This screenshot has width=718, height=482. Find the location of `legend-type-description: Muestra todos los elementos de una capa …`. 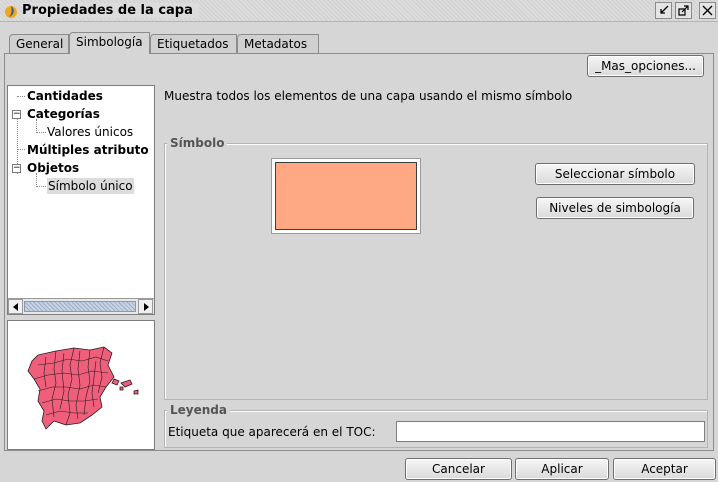

legend-type-description: Muestra todos los elementos de una capa … is located at coordinates (368, 96).